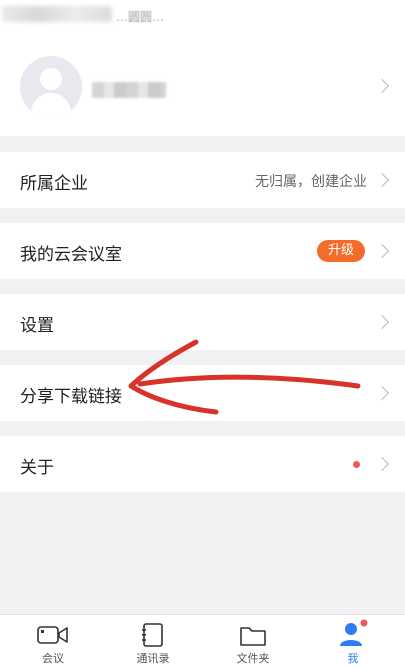 The width and height of the screenshot is (405, 668). I want to click on profile-card, so click(202, 86).